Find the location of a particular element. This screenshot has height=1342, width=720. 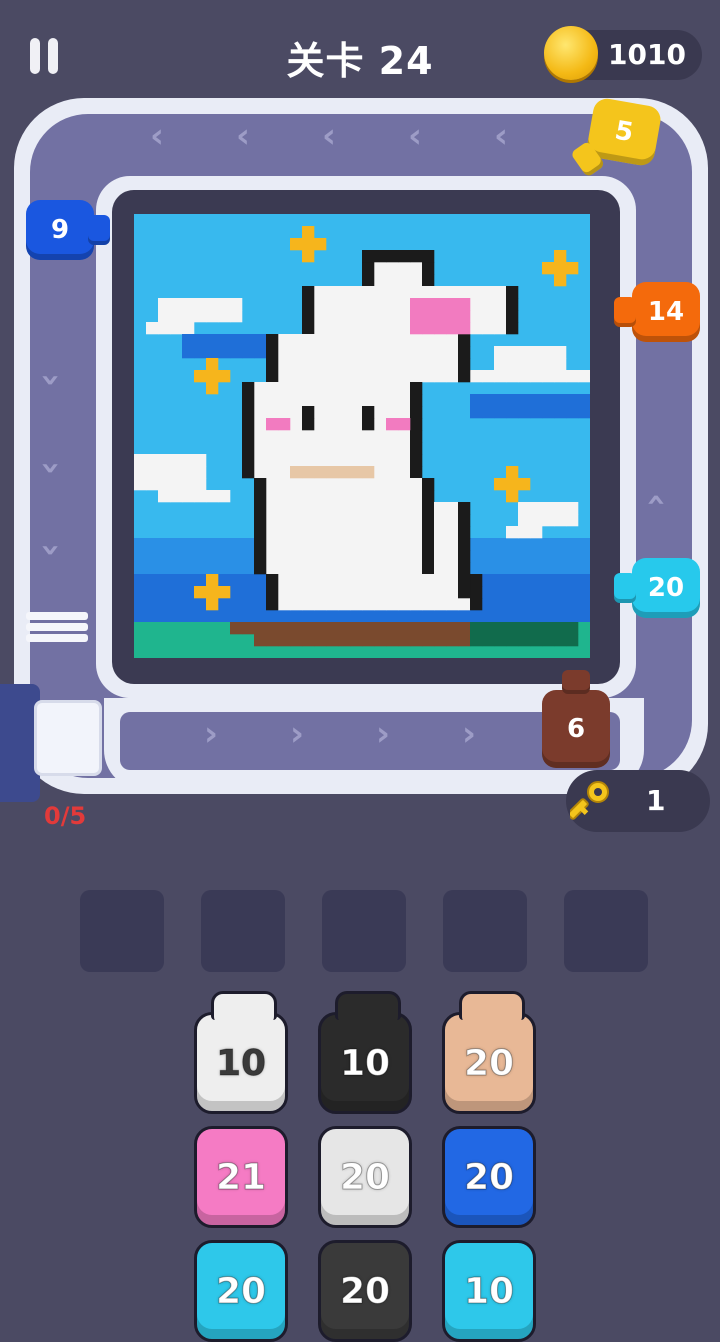

coin-count: 1010 is located at coordinates (647, 54).